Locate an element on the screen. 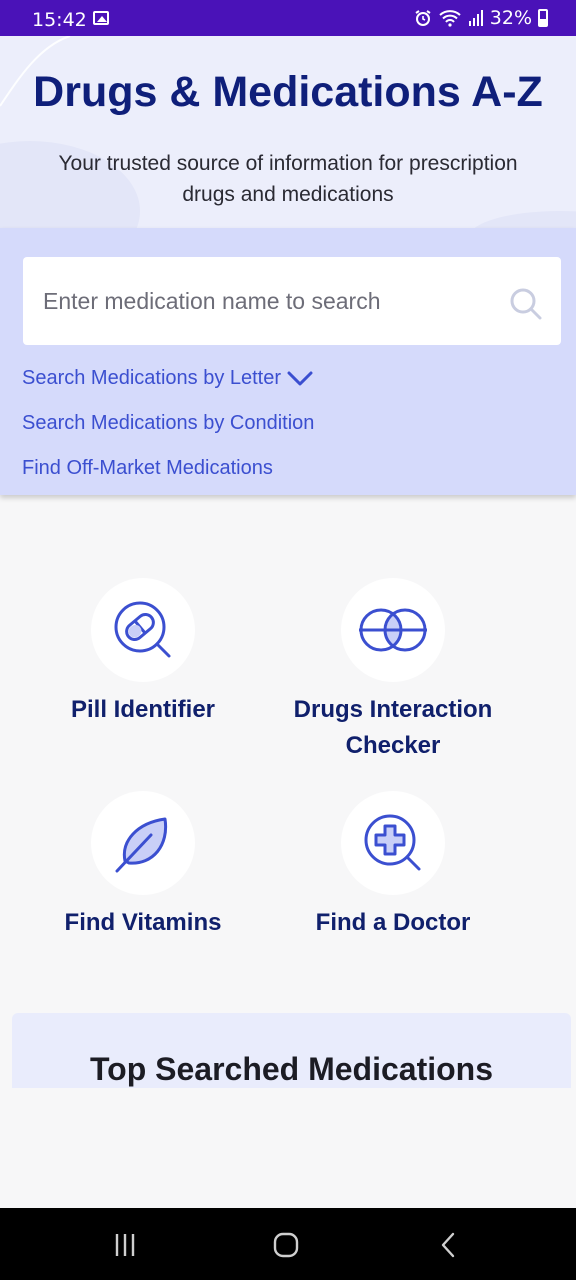  back-button is located at coordinates (448, 1245).